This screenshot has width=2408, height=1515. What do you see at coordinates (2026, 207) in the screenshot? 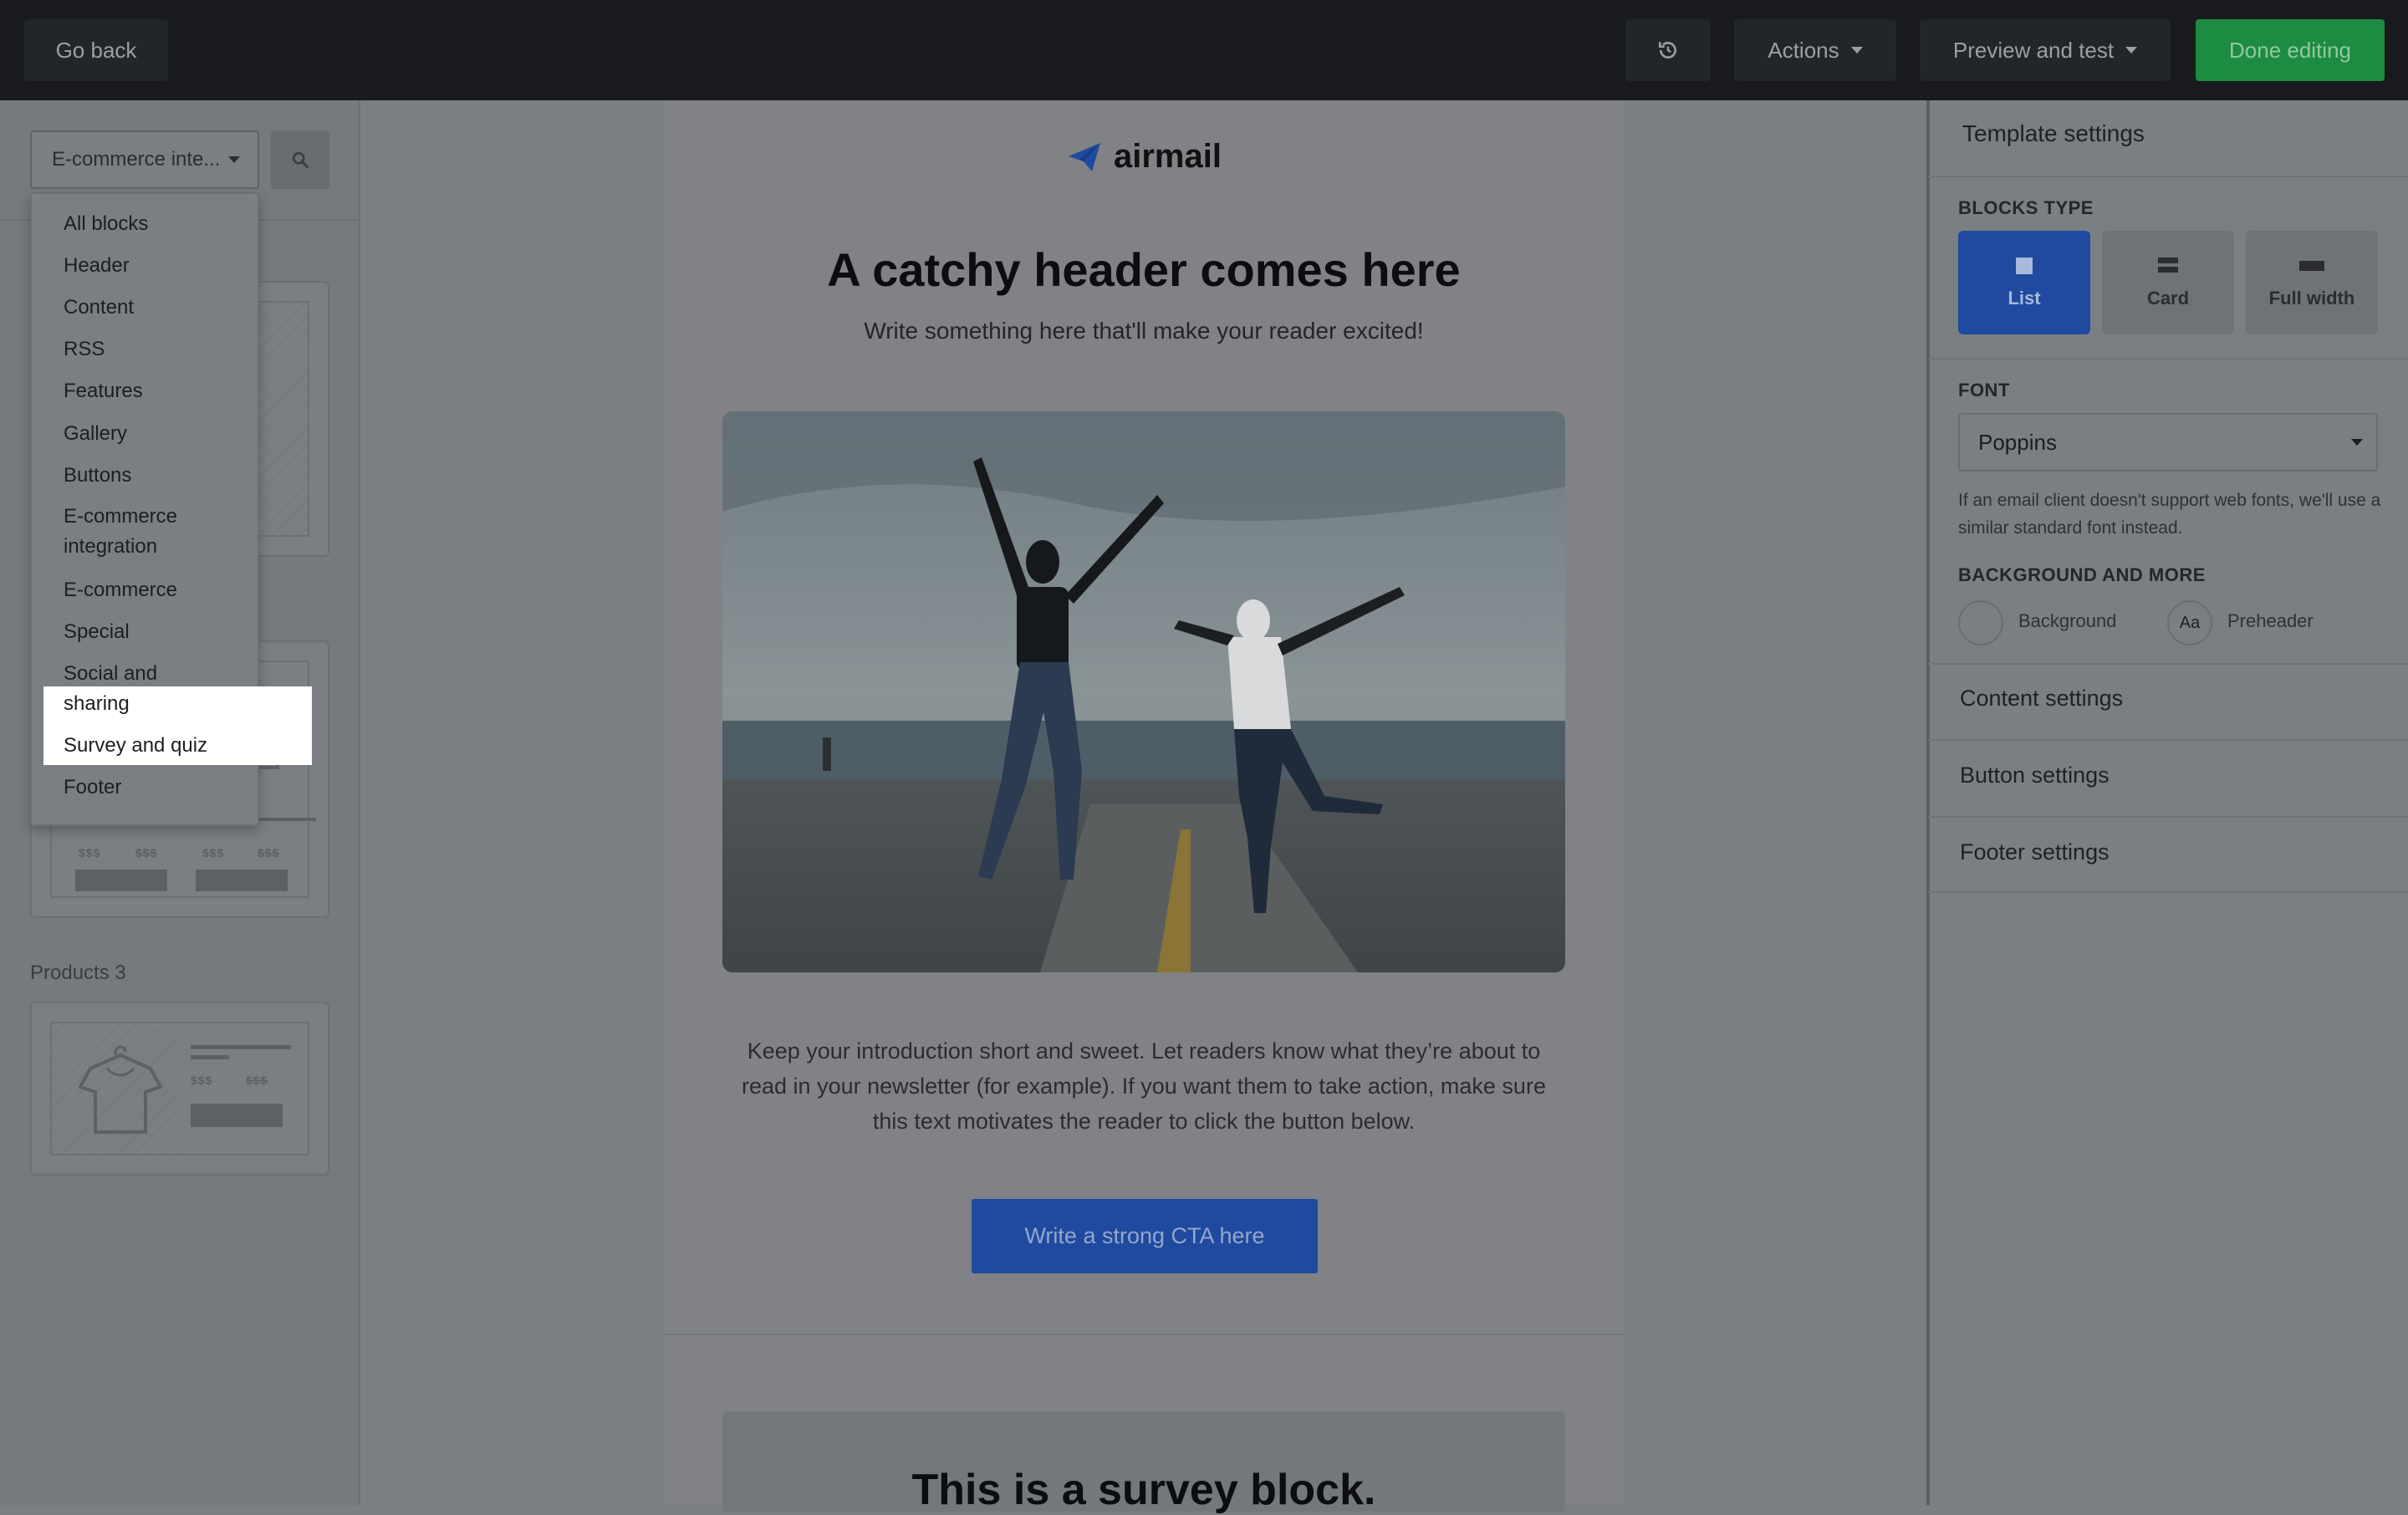
I see `blocks-type-label: BLOCKS TYPE` at bounding box center [2026, 207].